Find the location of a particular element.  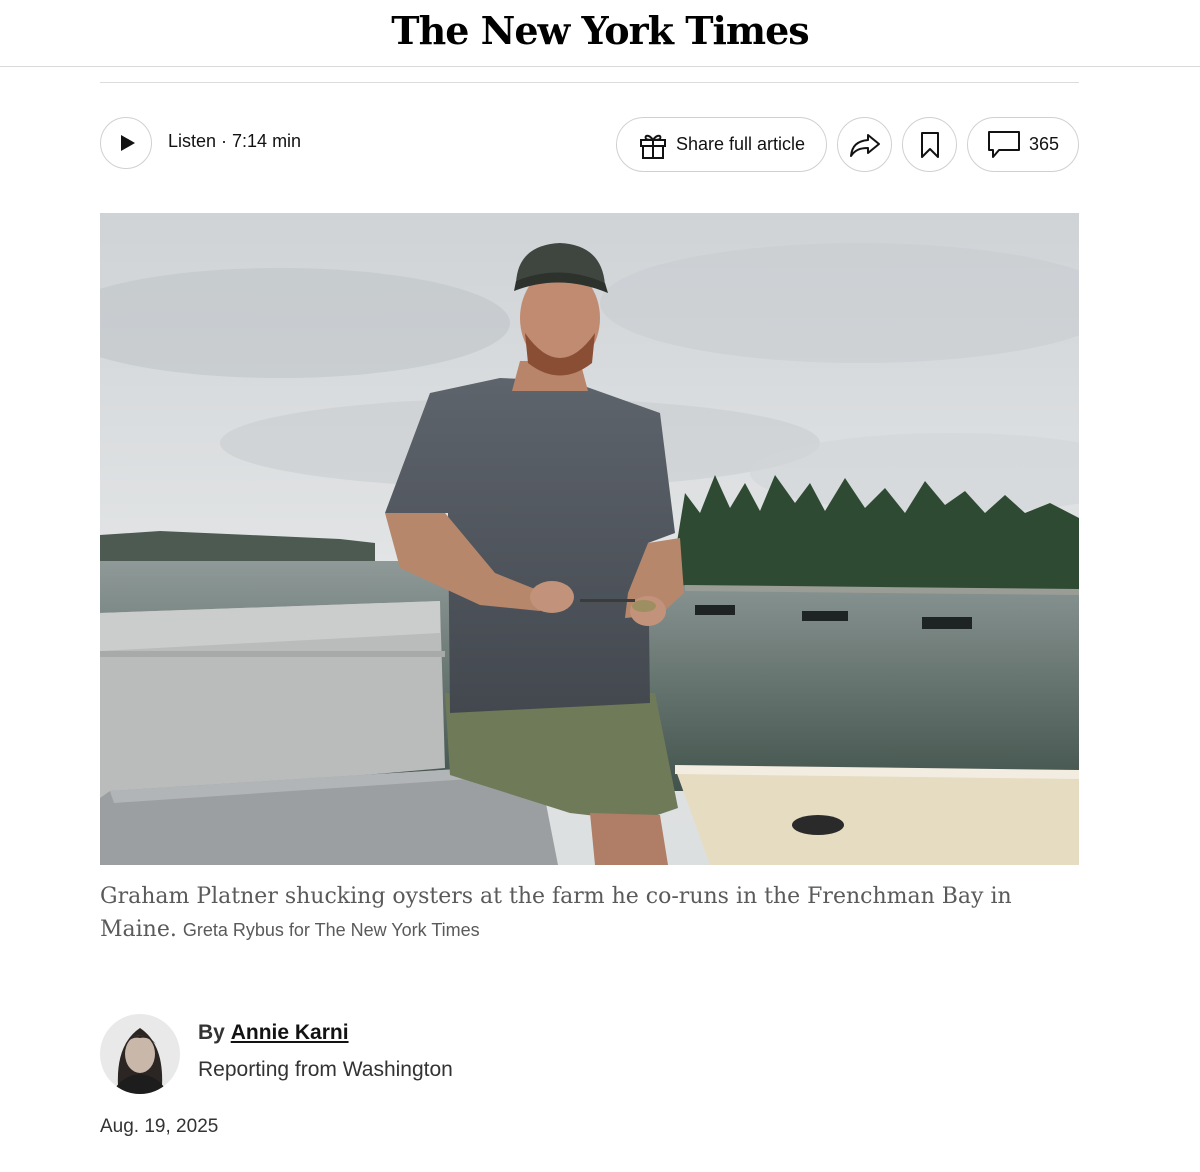

photo-credit: Greta Rybus for The New York Times is located at coordinates (331, 930).